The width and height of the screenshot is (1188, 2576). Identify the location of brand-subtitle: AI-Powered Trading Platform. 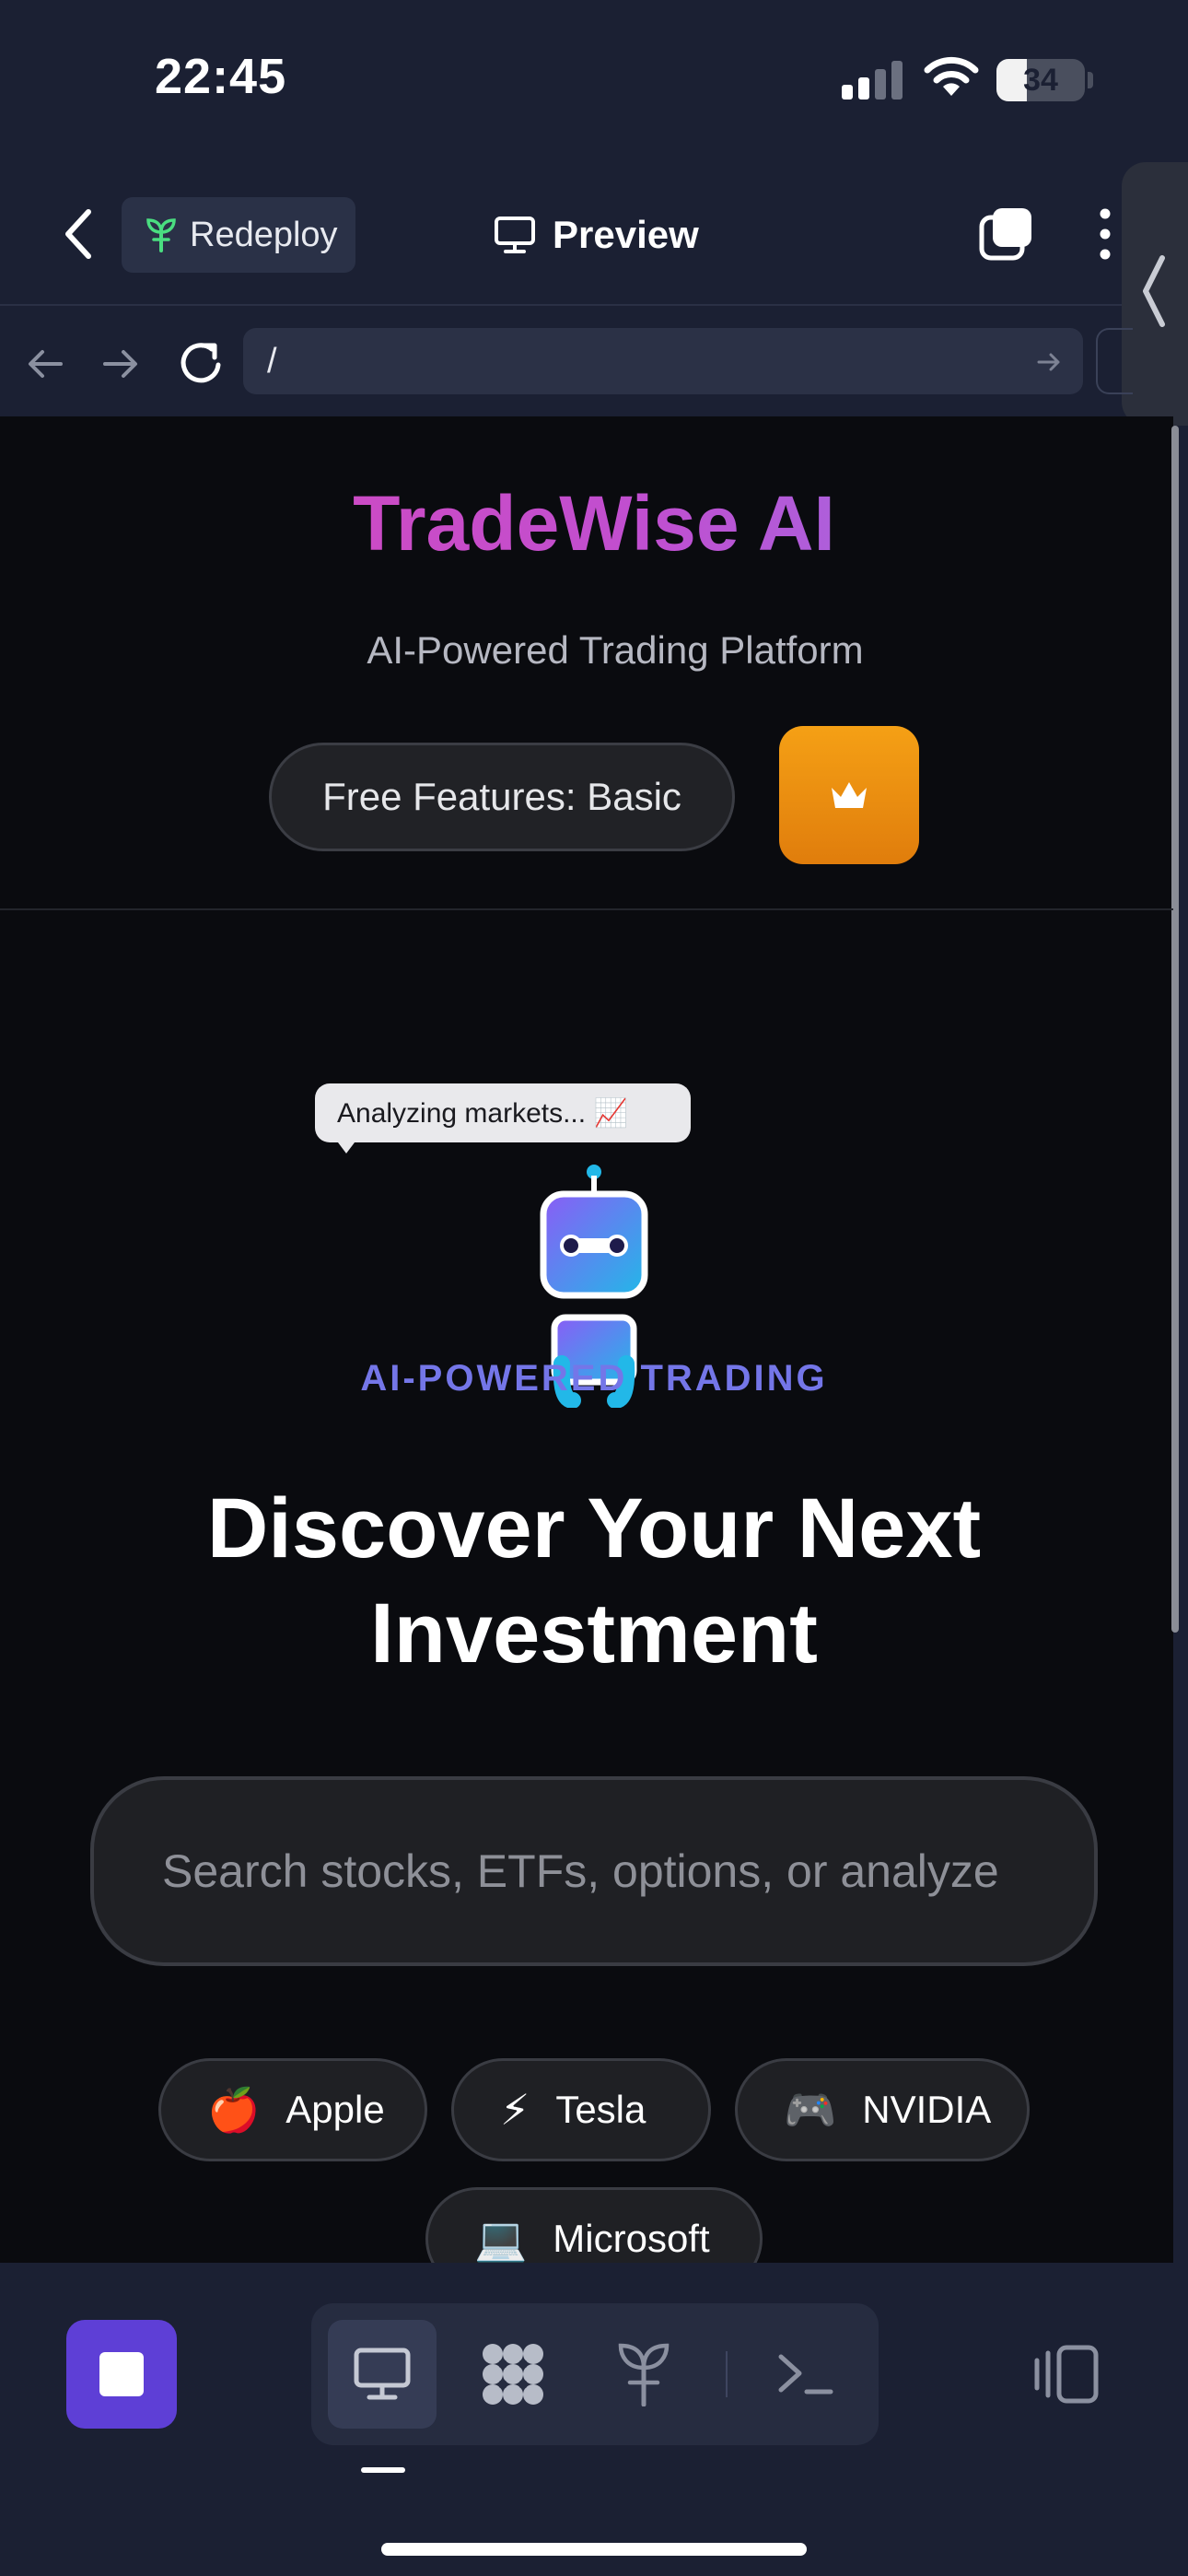
(615, 650).